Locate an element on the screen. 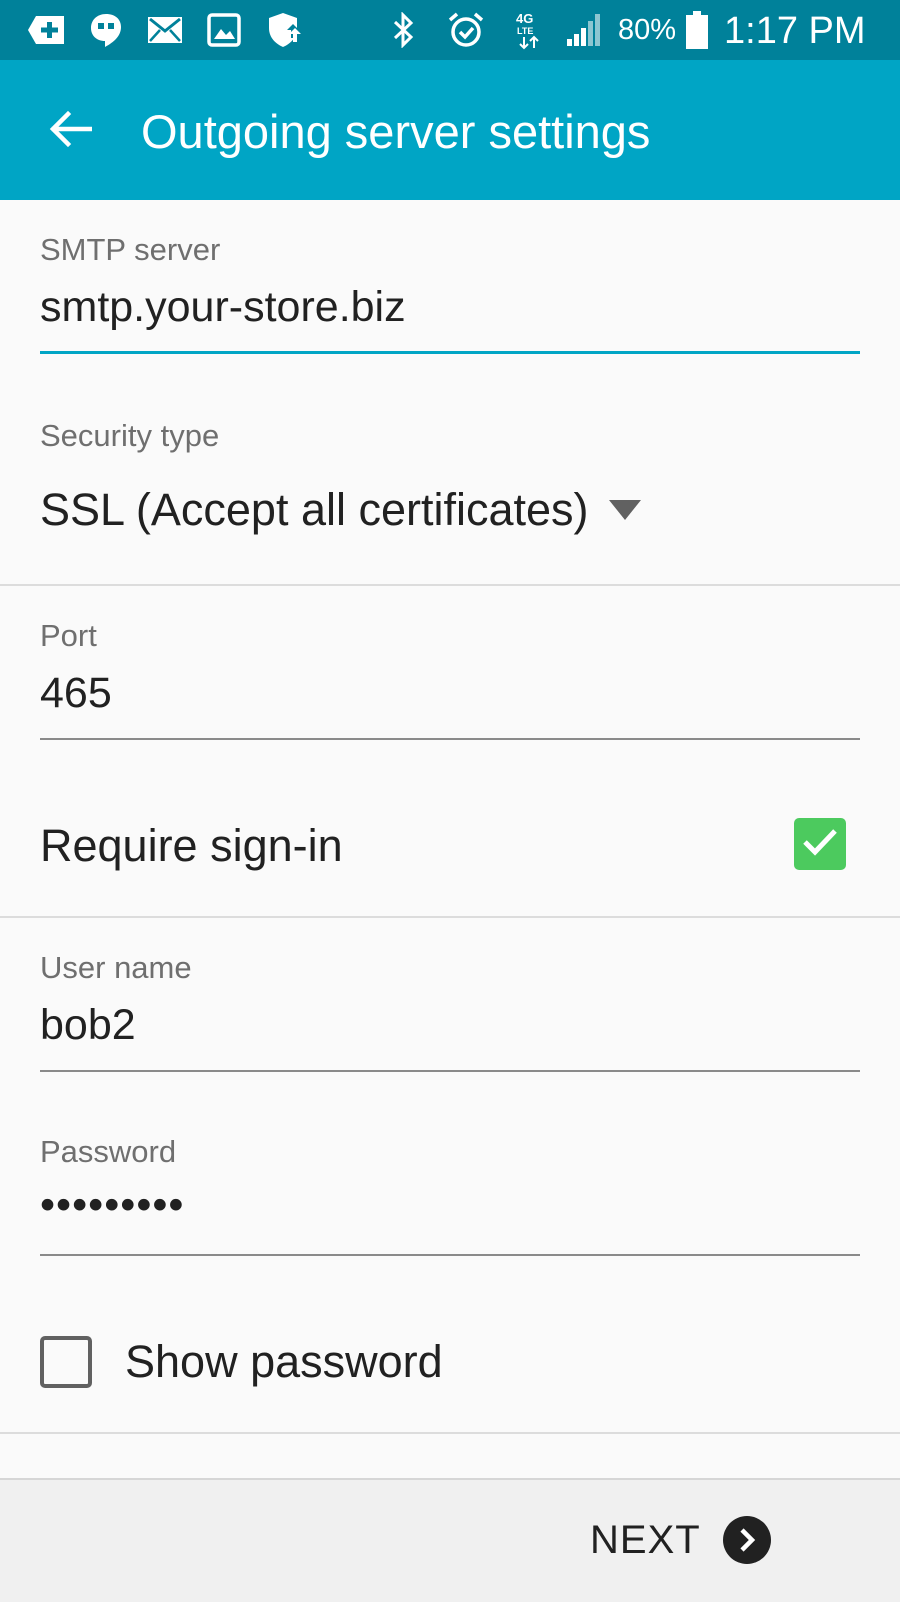 The width and height of the screenshot is (900, 1602). security-type-dropdown: SSL (Accept all certificates) is located at coordinates (340, 510).